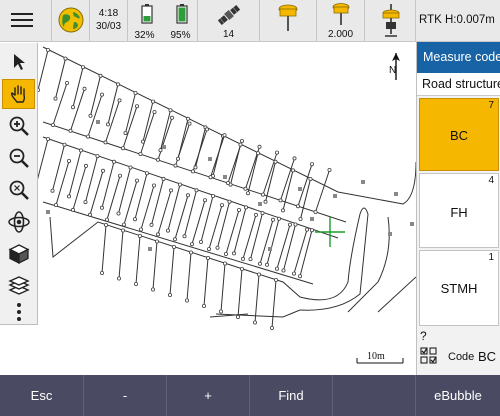 This screenshot has height=416, width=500. Describe the element at coordinates (18, 94) in the screenshot. I see `pan-tool-button` at that location.